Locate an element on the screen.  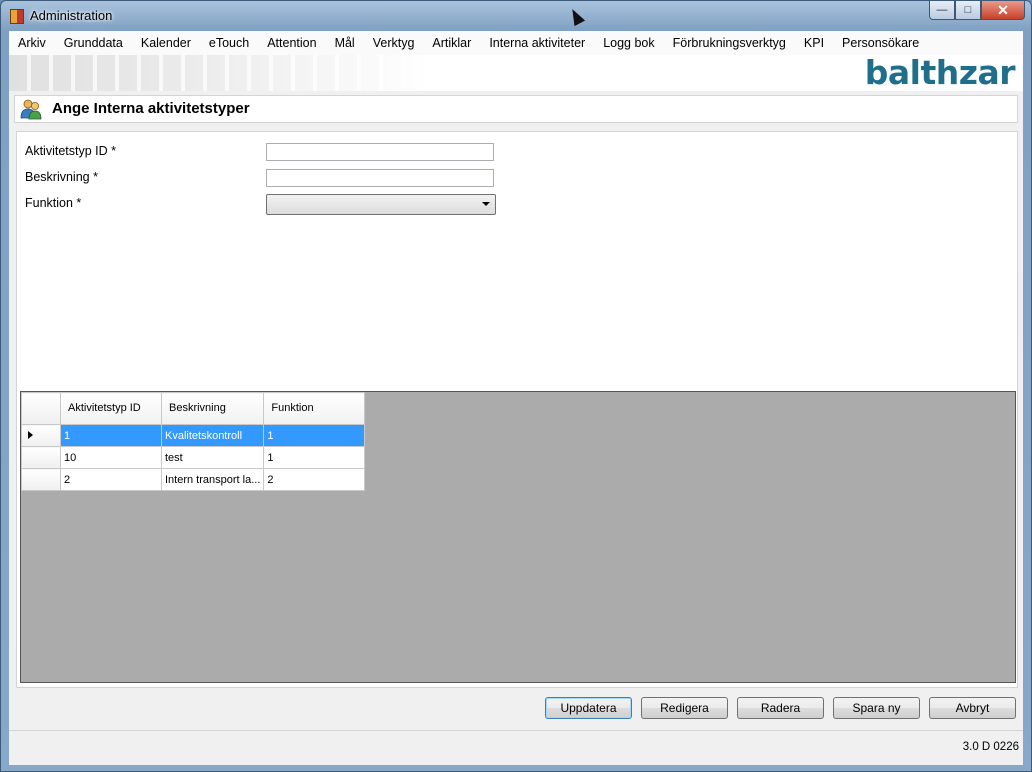
table-row: 10 test 1 is located at coordinates (193, 457).